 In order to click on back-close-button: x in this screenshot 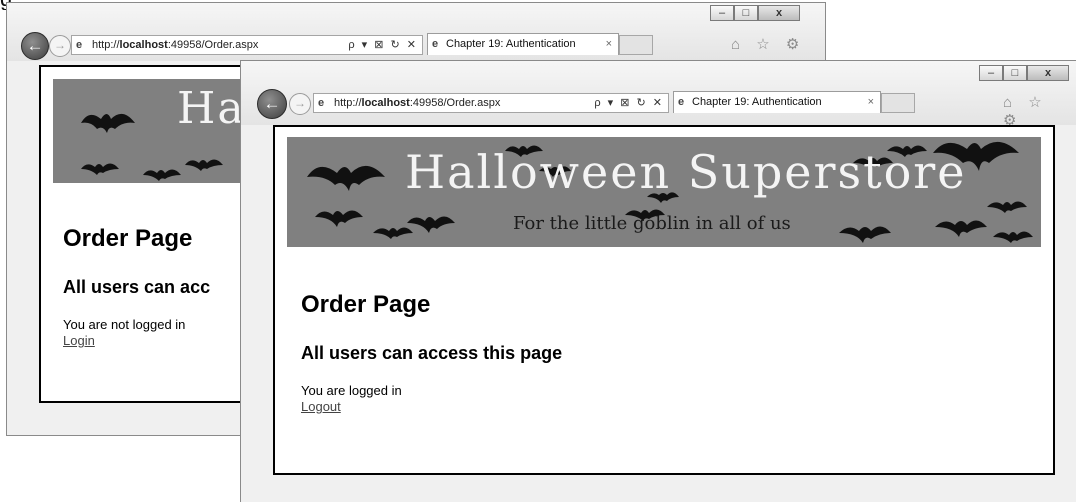, I will do `click(779, 13)`.